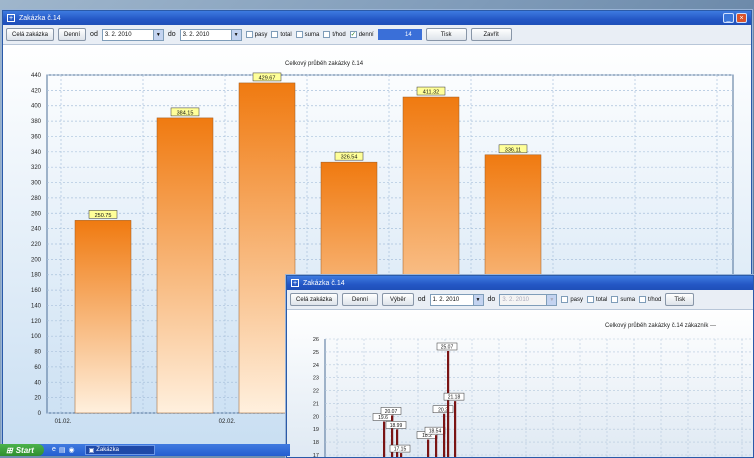 The height and width of the screenshot is (458, 754). Describe the element at coordinates (119, 450) in the screenshot. I see `taskbar-item-zakazka: ▣ Zakázka` at that location.